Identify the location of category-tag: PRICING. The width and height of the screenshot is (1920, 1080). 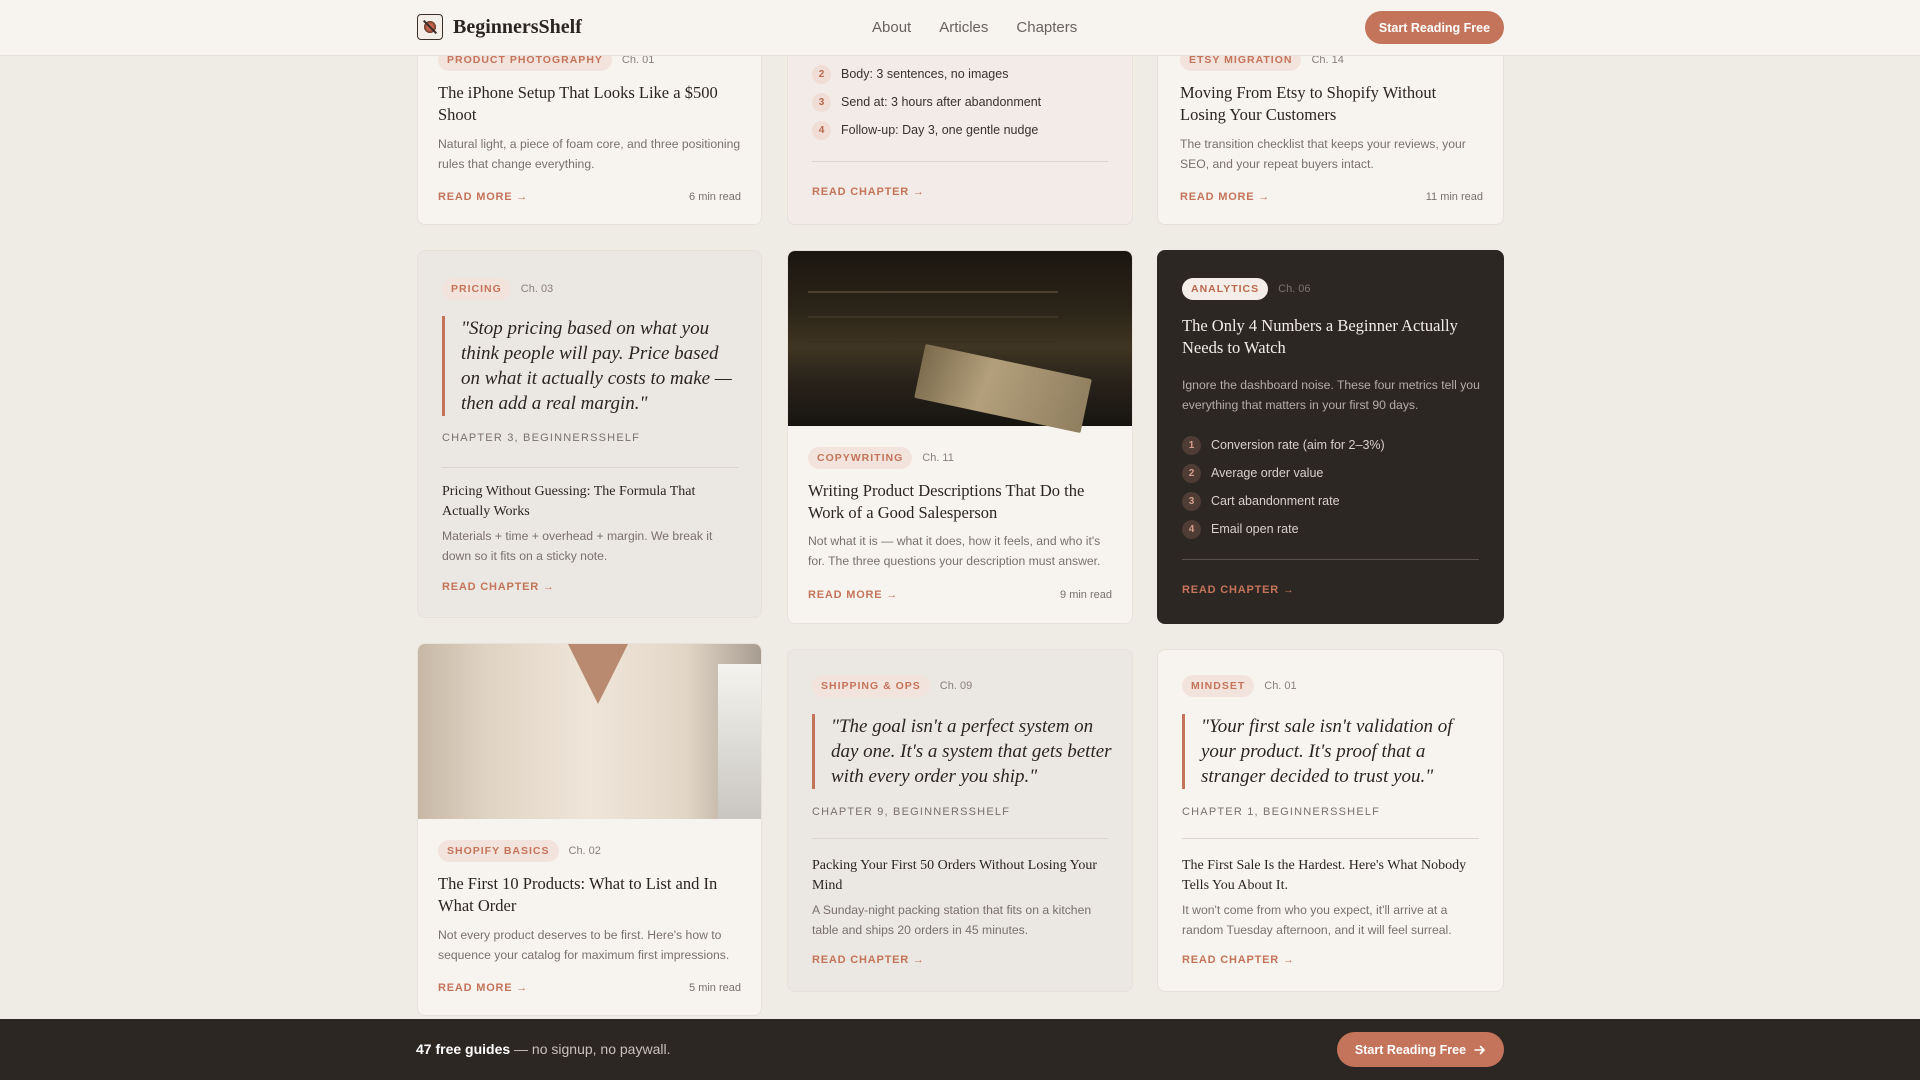
(476, 289).